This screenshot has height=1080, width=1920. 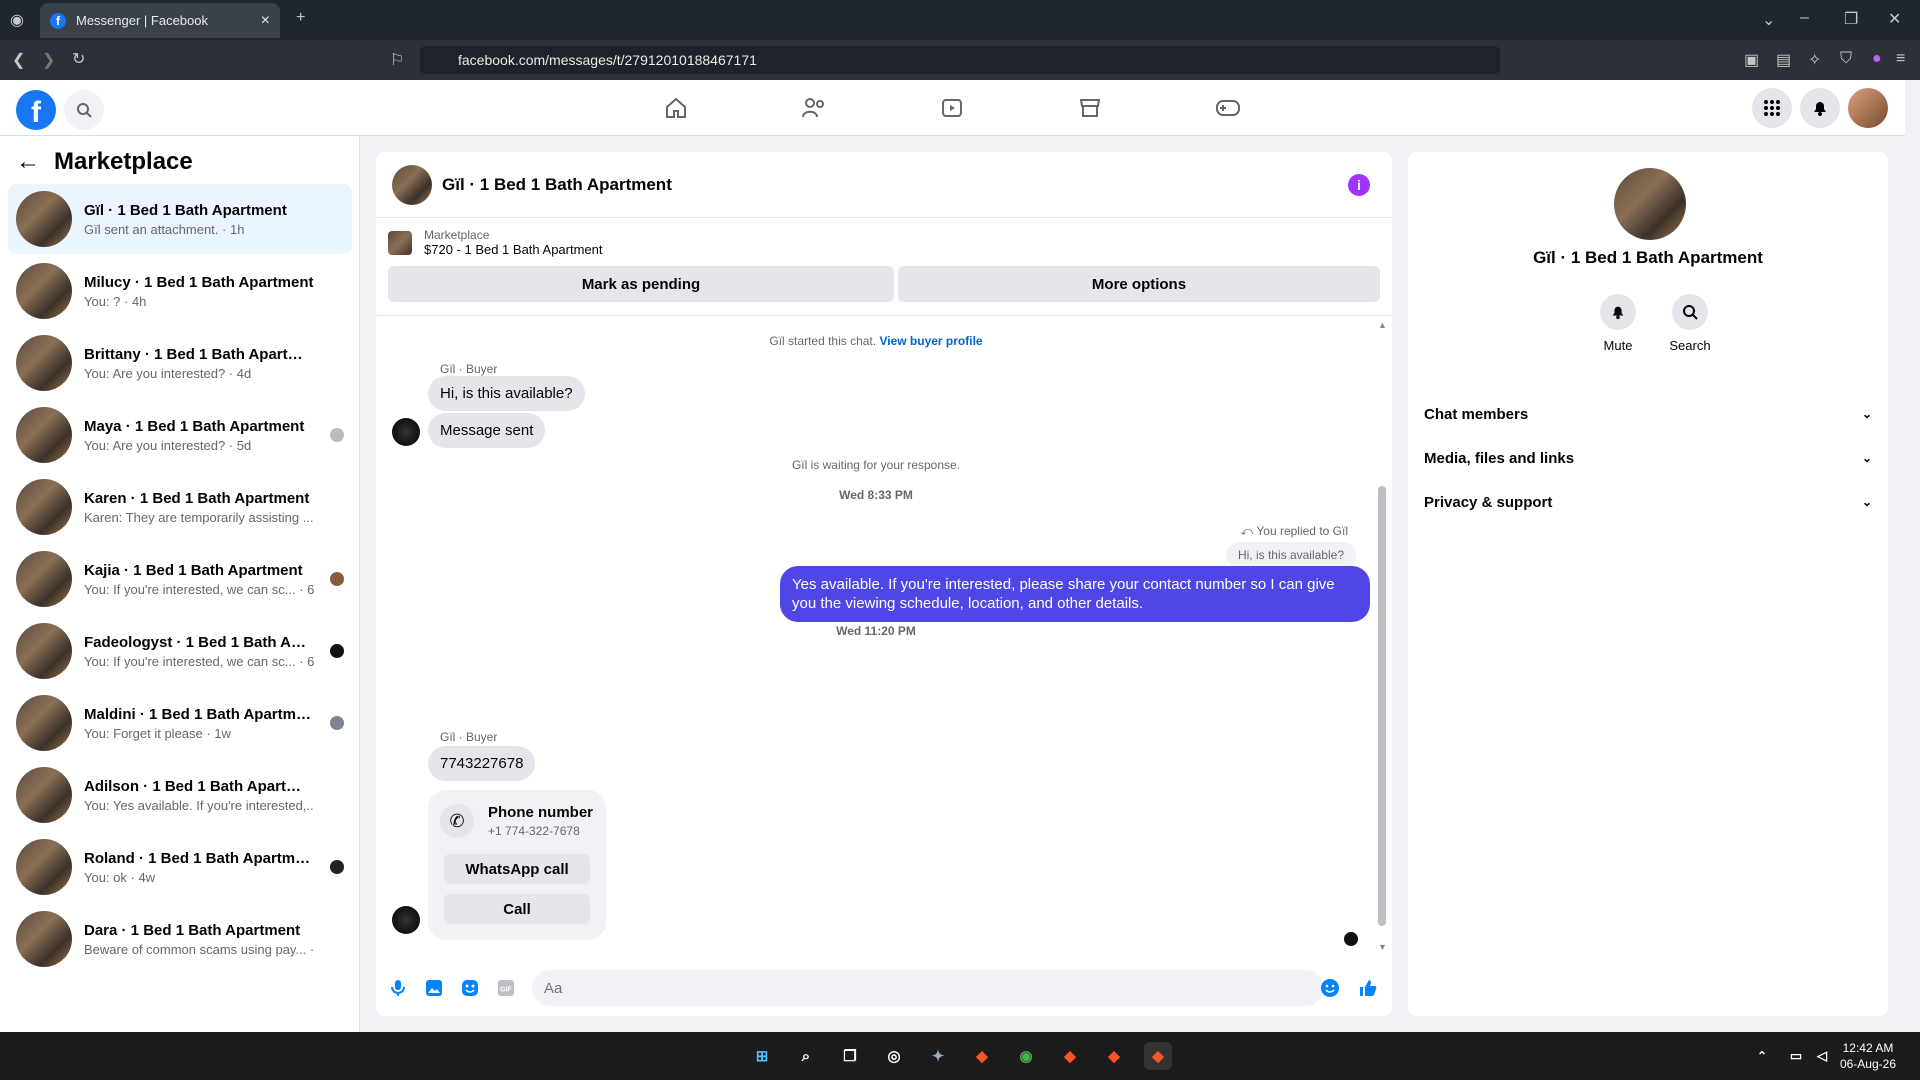 What do you see at coordinates (1751, 60) in the screenshot?
I see `sidebar-toggle-icon: ▣` at bounding box center [1751, 60].